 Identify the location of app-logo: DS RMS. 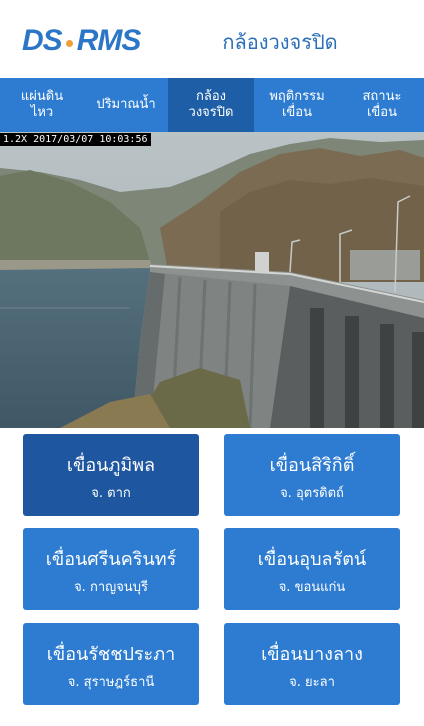
(82, 41).